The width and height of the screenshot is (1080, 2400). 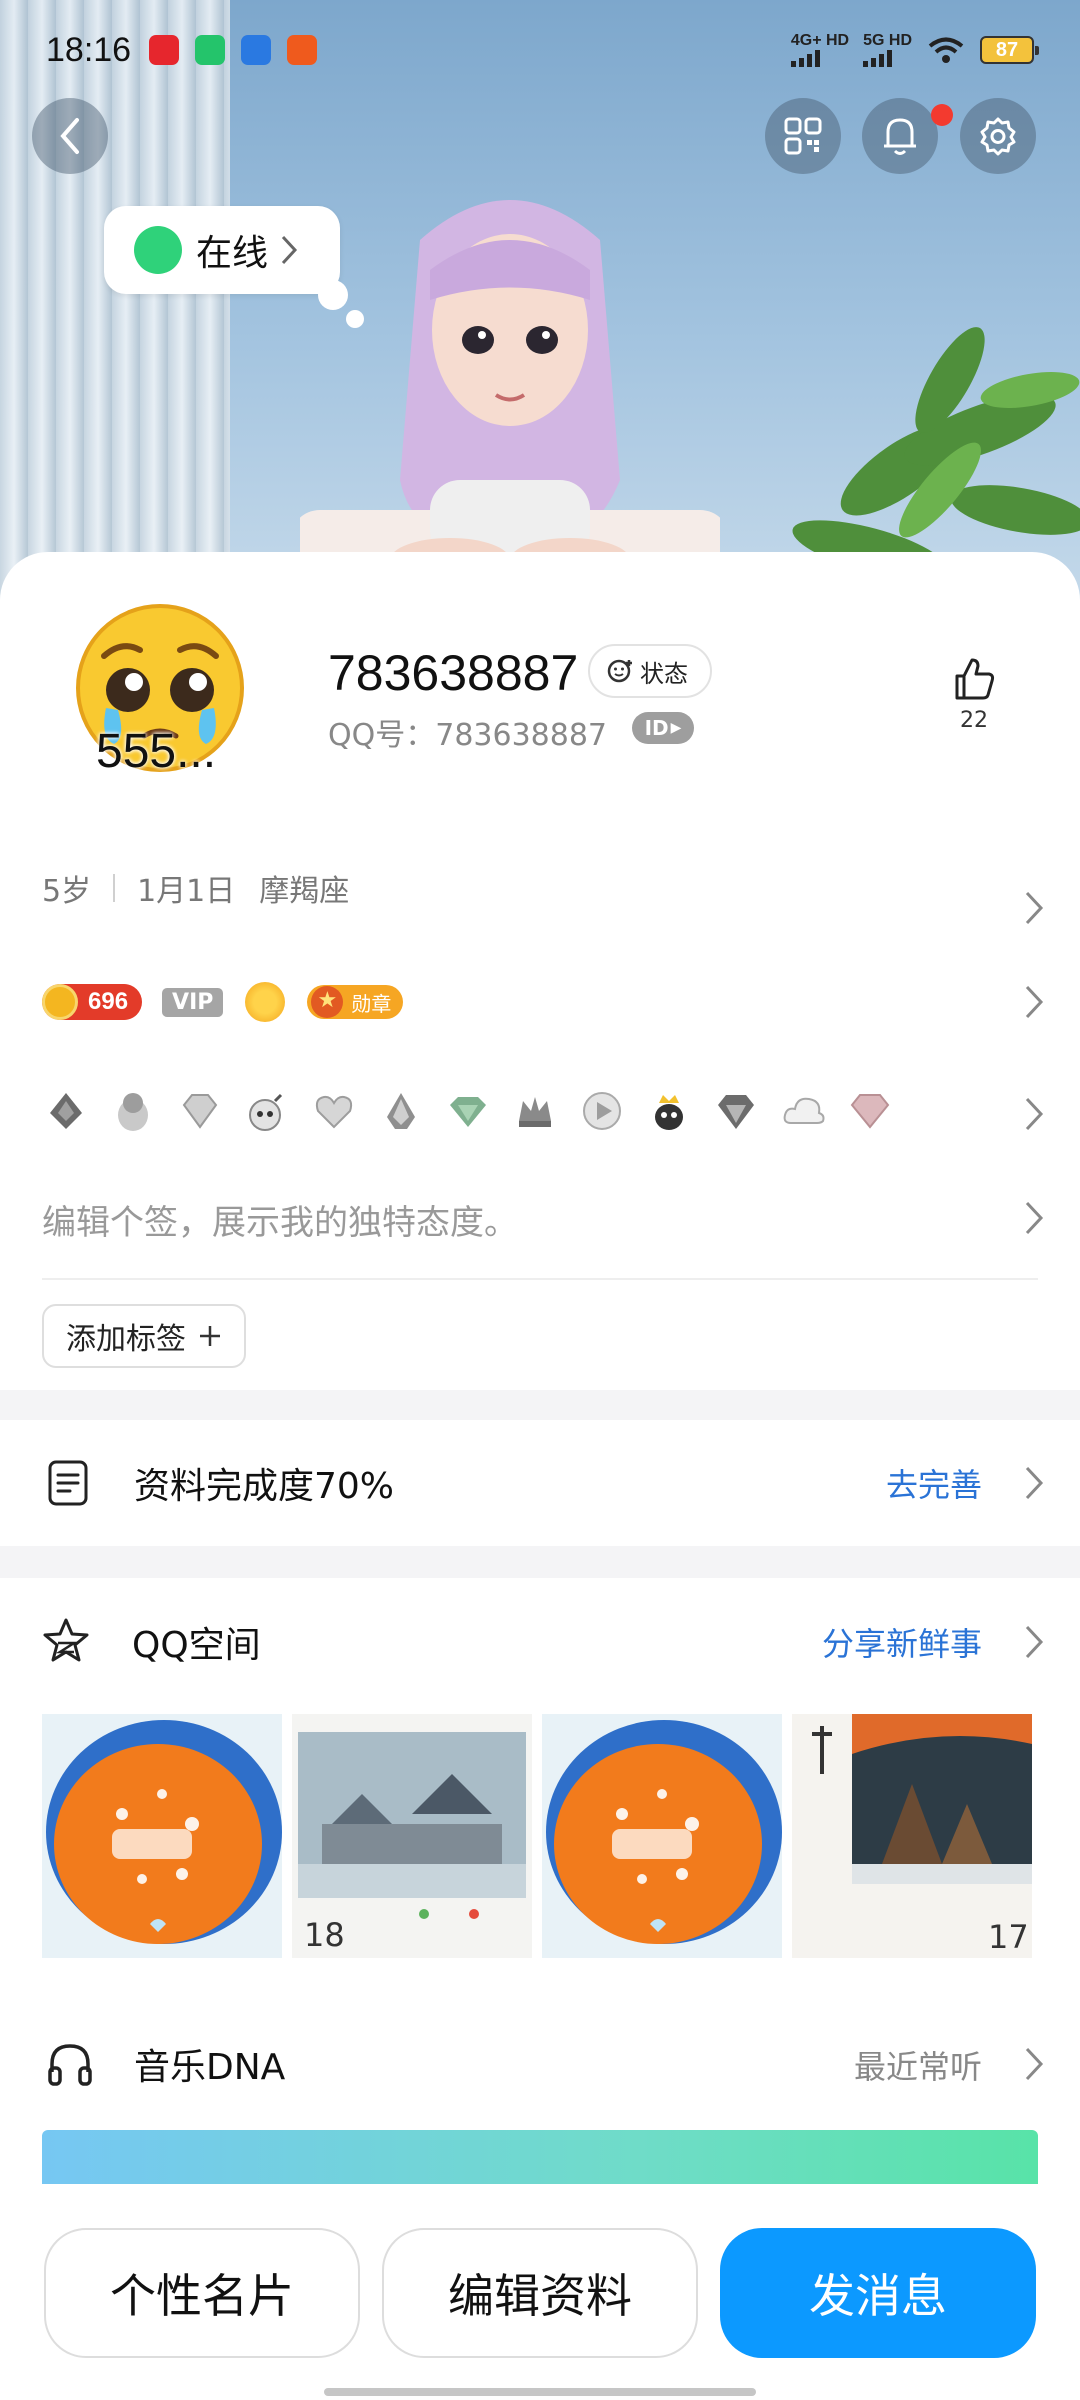 I want to click on divider, so click(x=540, y=1279).